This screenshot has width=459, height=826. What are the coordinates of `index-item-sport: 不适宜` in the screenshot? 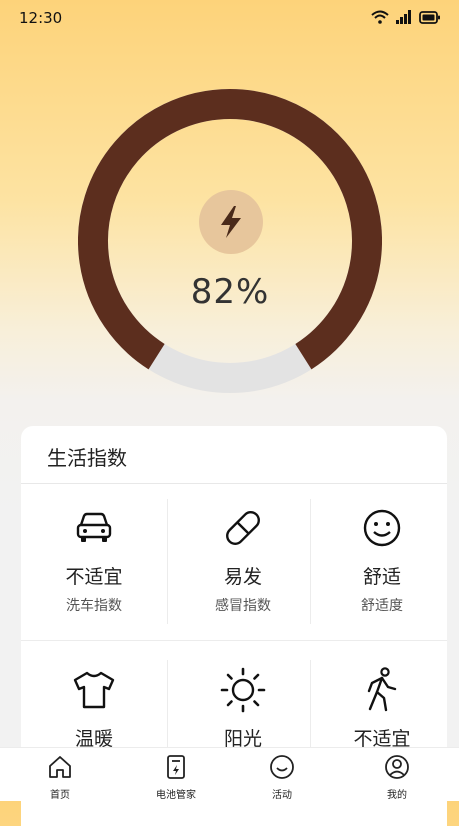 It's located at (382, 709).